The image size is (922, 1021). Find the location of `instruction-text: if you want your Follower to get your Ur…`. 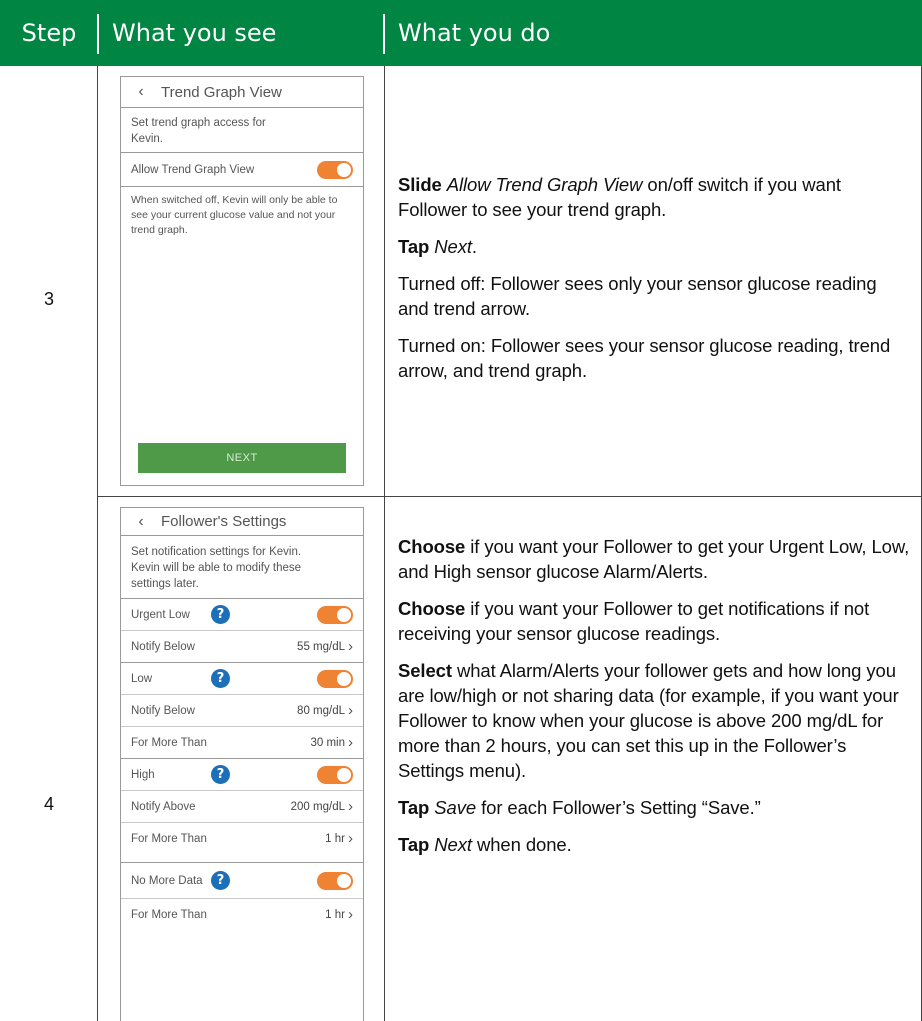

instruction-text: if you want your Follower to get your Ur… is located at coordinates (654, 559).